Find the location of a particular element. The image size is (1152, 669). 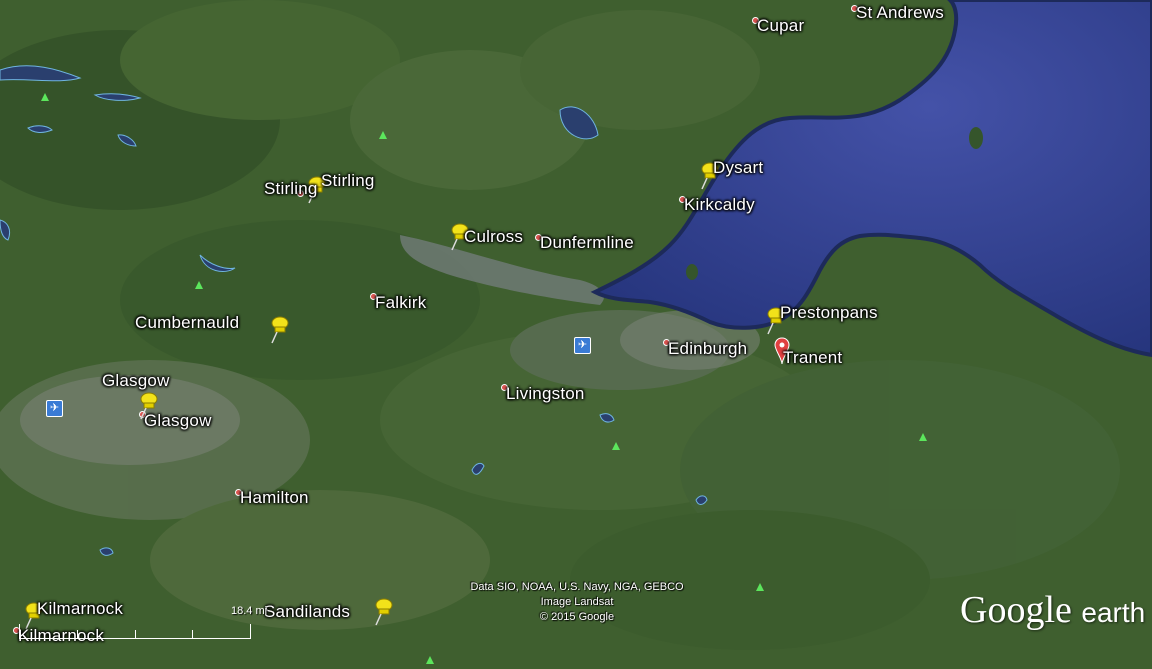

attribution-data: Data SIO, NOAA, U.S. Navy, NGA, GEBCO is located at coordinates (577, 587).